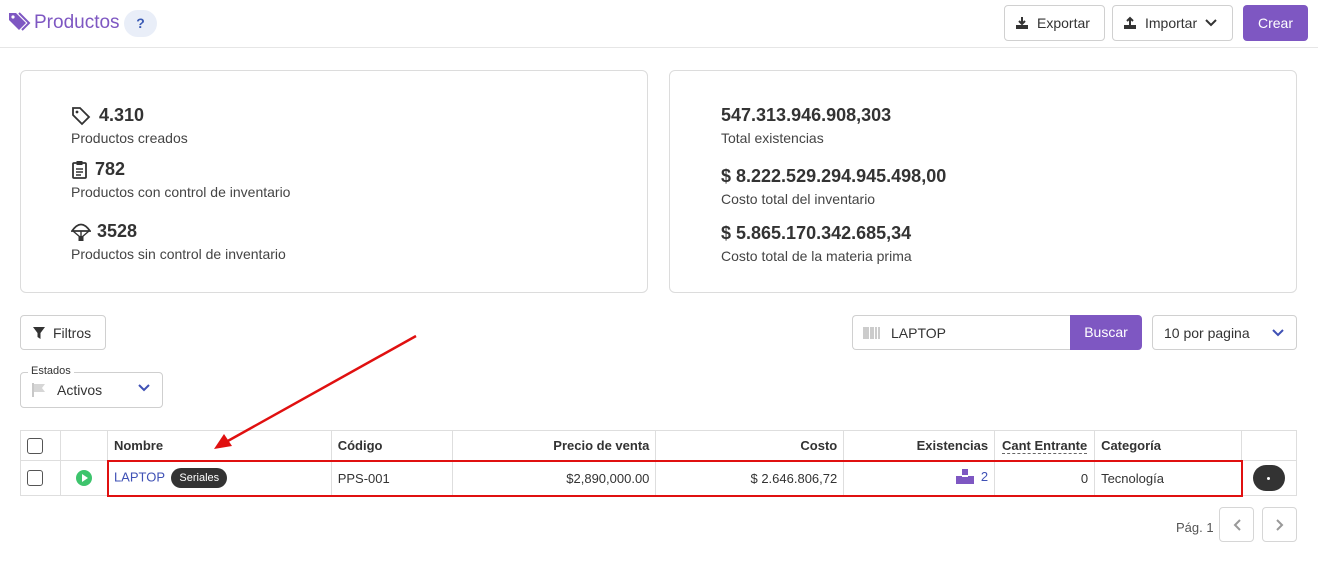  What do you see at coordinates (315, 391) in the screenshot?
I see `annotation-arrow` at bounding box center [315, 391].